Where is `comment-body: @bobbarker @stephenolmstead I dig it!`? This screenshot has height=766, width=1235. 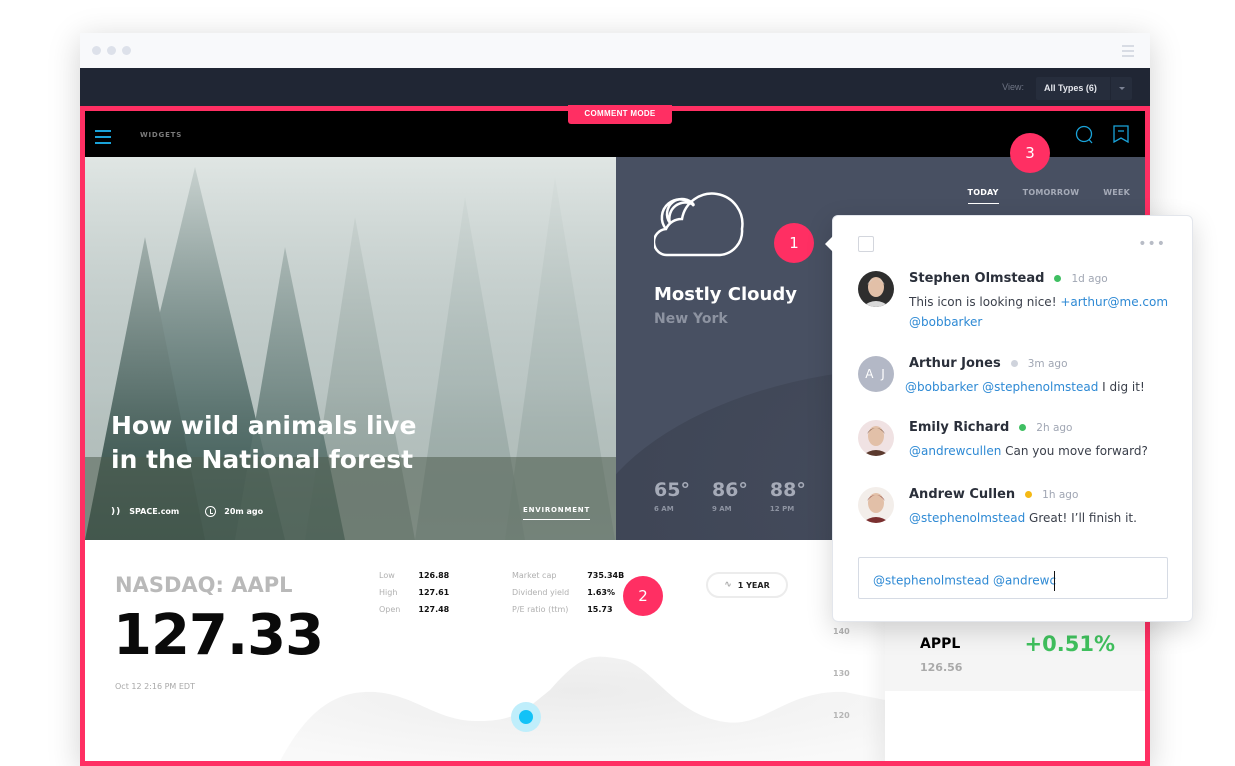
comment-body: @bobbarker @stephenolmstead I dig it! is located at coordinates (1040, 387).